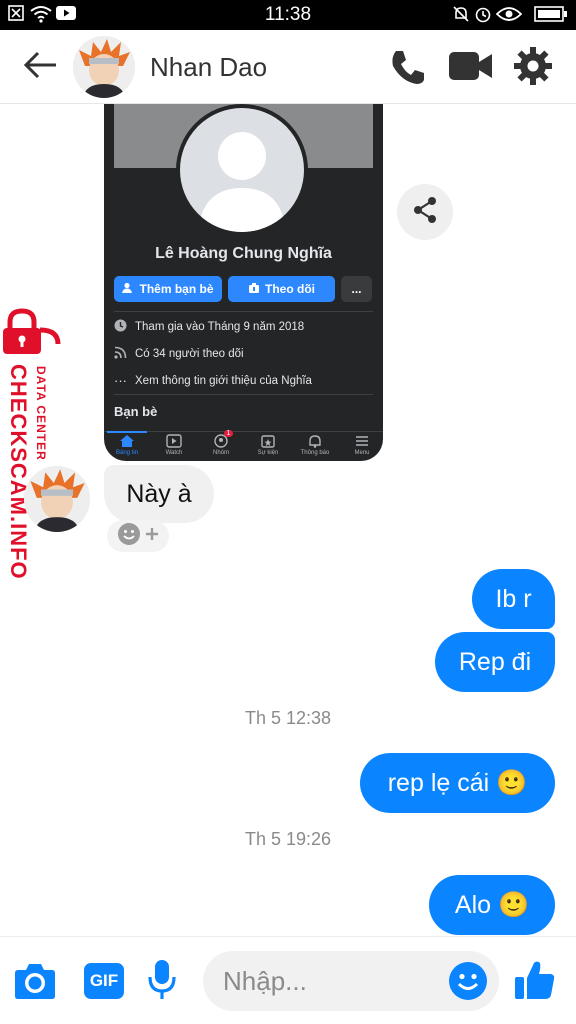 This screenshot has height=1024, width=576. Describe the element at coordinates (315, 445) in the screenshot. I see `tab-notifications: Thông báo` at that location.